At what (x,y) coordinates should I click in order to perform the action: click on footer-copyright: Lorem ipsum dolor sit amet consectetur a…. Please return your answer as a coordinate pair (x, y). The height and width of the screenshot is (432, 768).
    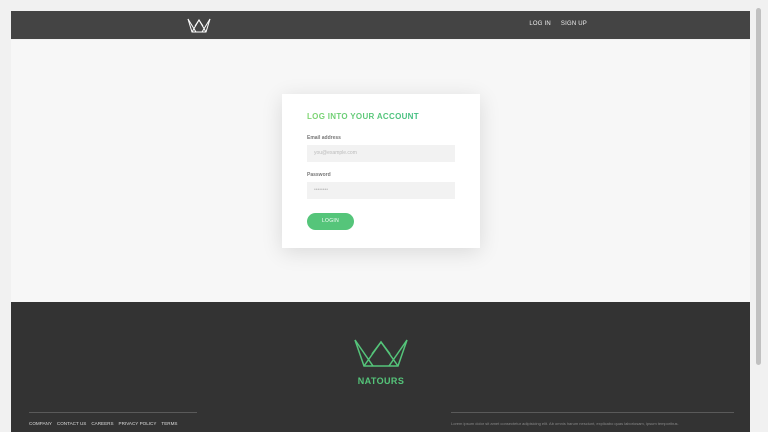
    Looking at the image, I should click on (592, 419).